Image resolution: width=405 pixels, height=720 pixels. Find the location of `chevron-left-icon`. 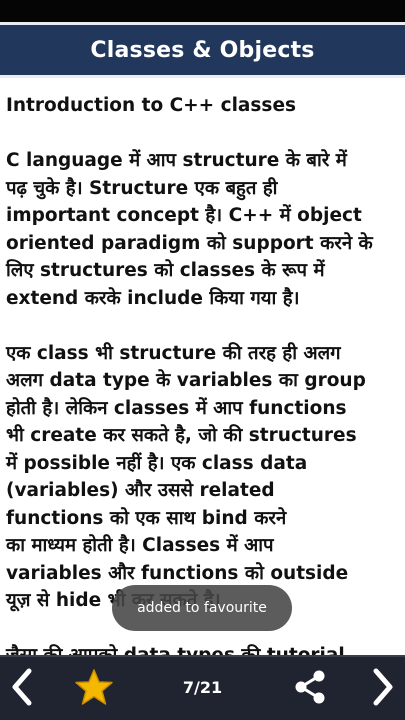

chevron-left-icon is located at coordinates (22, 687).